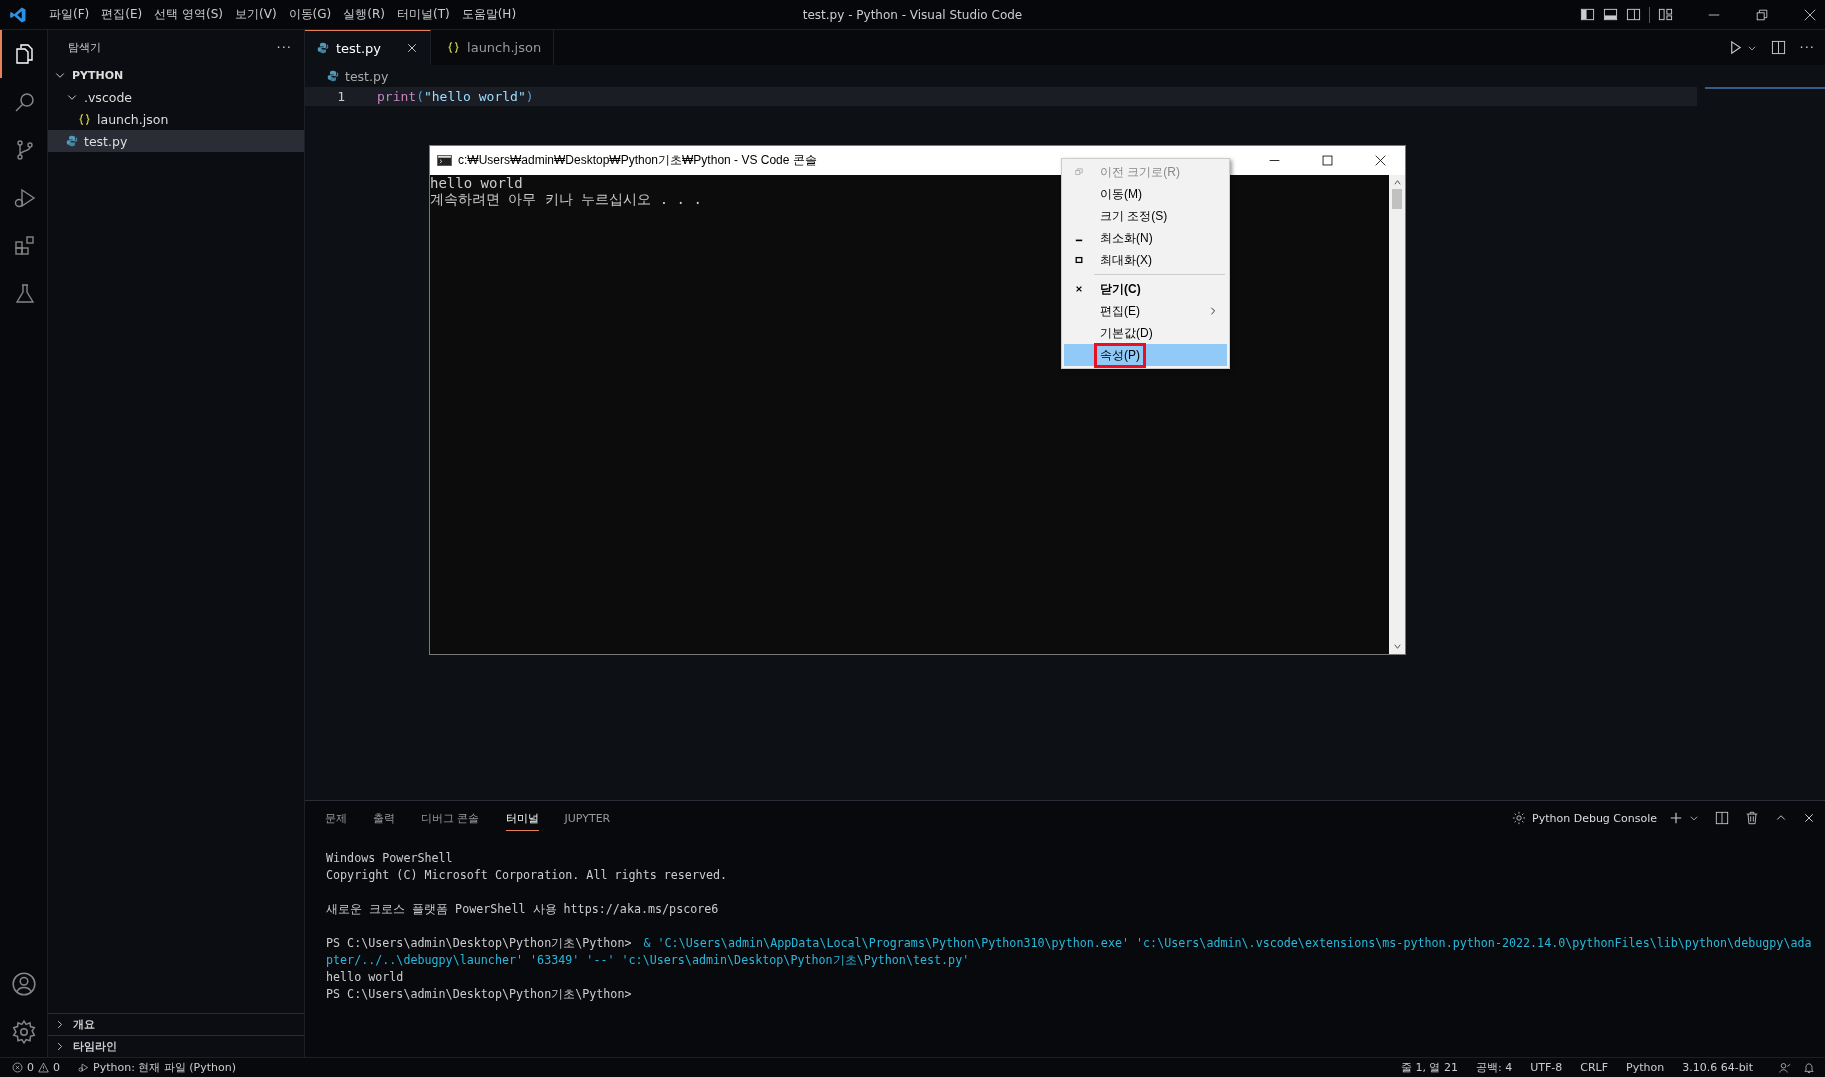 The width and height of the screenshot is (1825, 1077). I want to click on warning-count: 0, so click(56, 1067).